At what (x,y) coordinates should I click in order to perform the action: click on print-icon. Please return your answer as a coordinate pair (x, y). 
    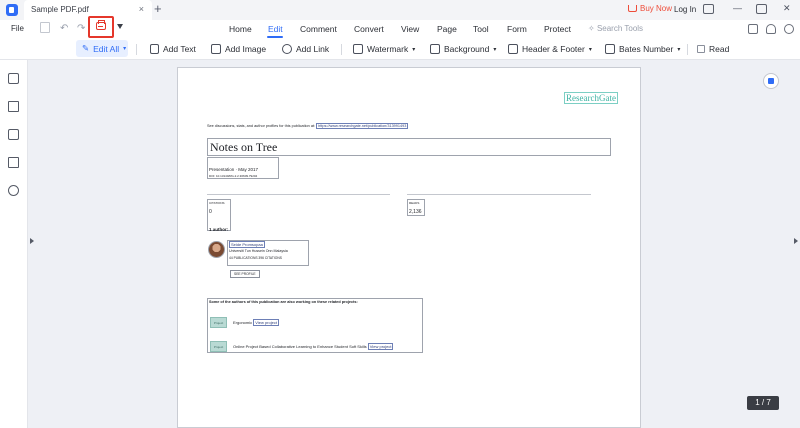
    Looking at the image, I should click on (101, 25).